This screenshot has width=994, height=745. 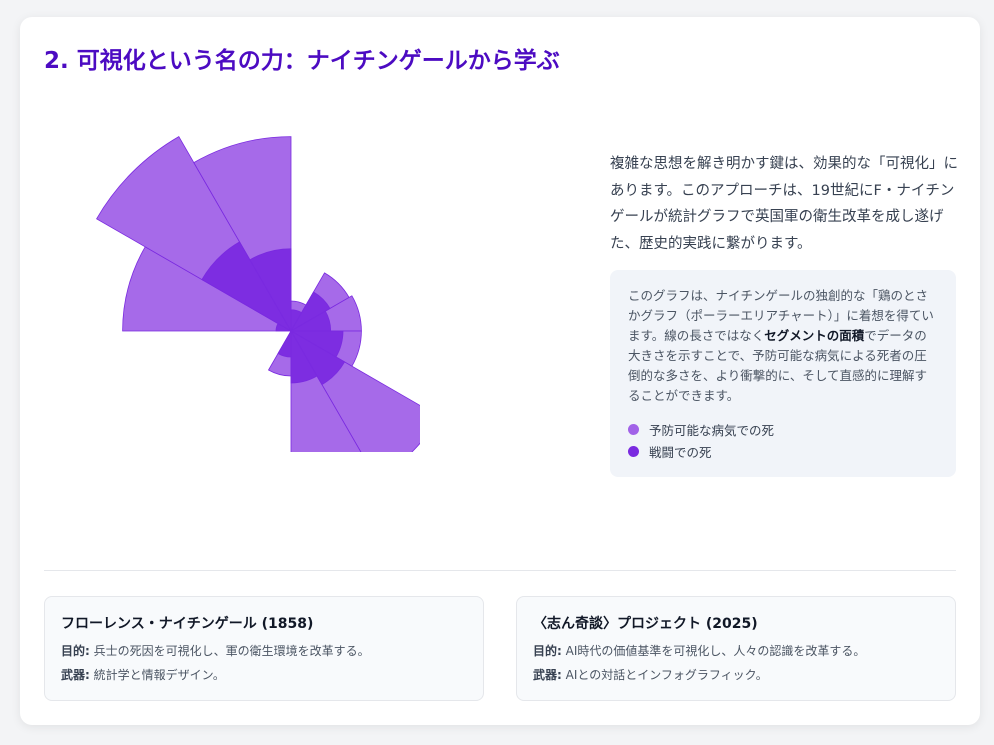 What do you see at coordinates (783, 451) in the screenshot?
I see `legend-item-battle: 戦闘での死` at bounding box center [783, 451].